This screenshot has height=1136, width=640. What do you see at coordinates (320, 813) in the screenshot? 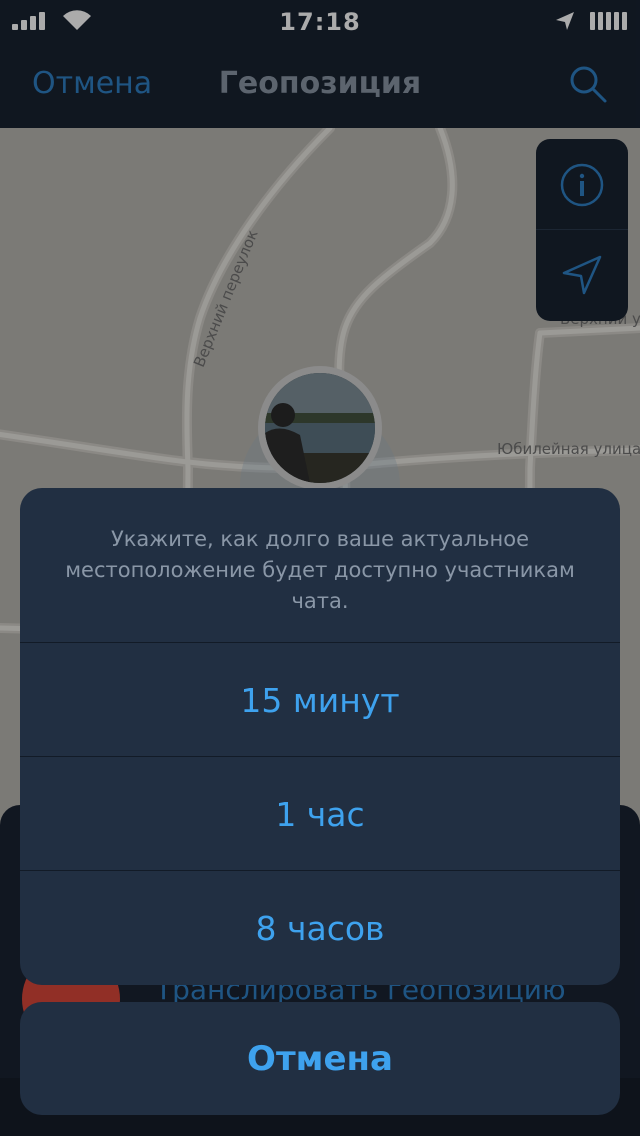
I see `option-1-hour: 1 час` at bounding box center [320, 813].